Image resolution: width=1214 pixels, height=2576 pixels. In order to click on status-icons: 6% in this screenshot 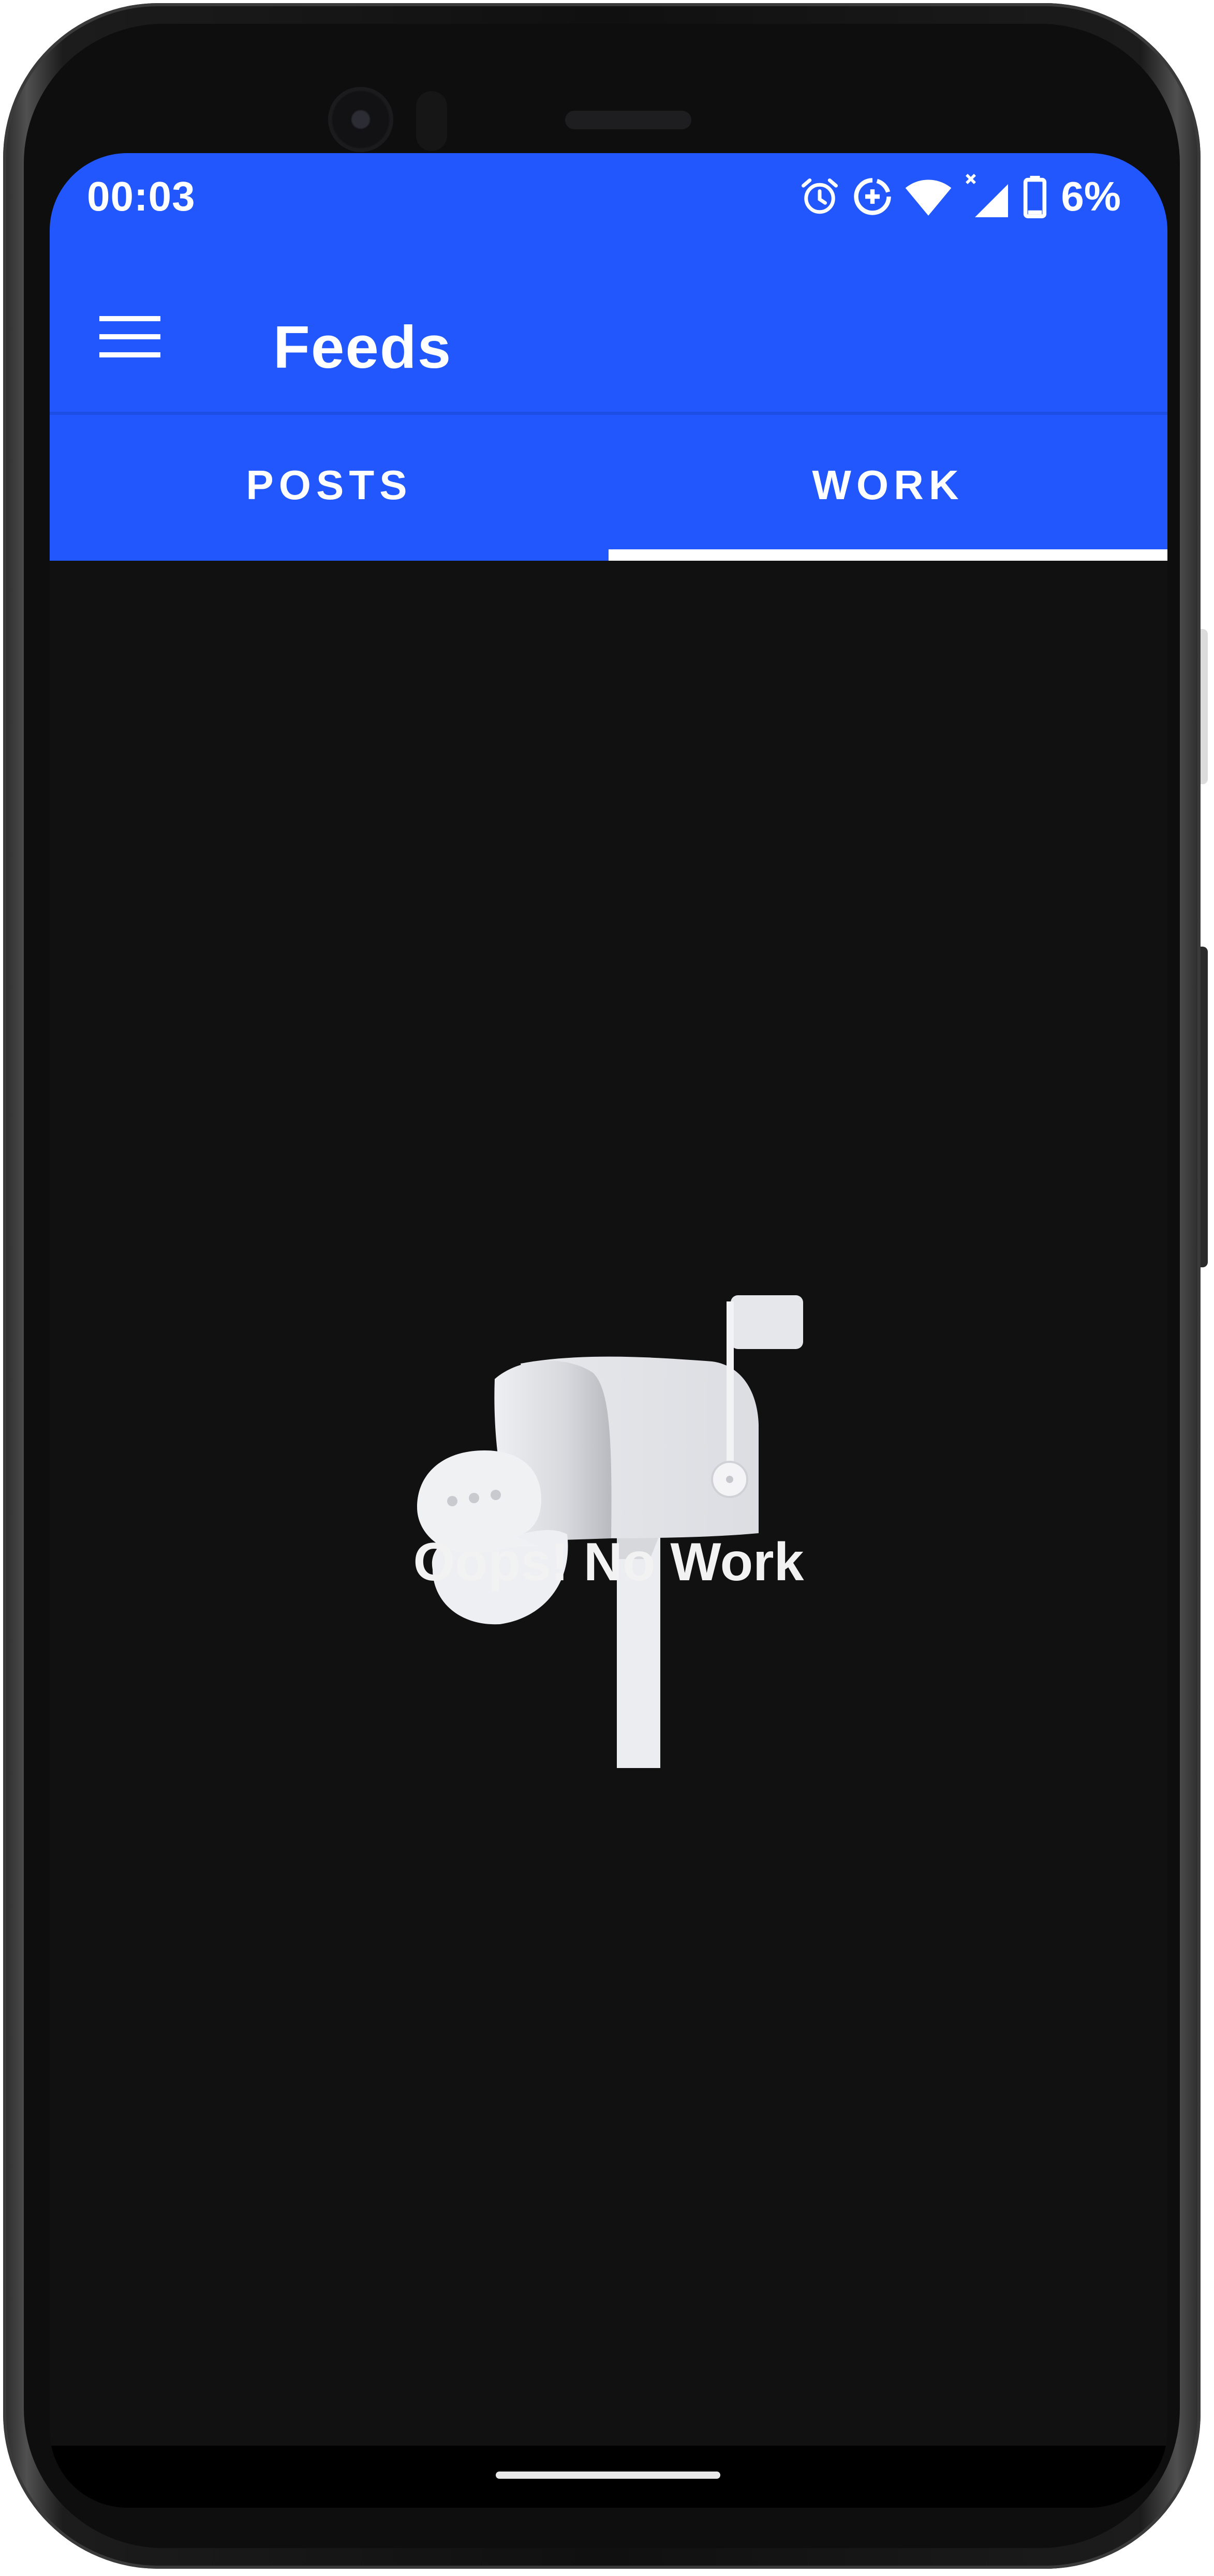, I will do `click(959, 196)`.